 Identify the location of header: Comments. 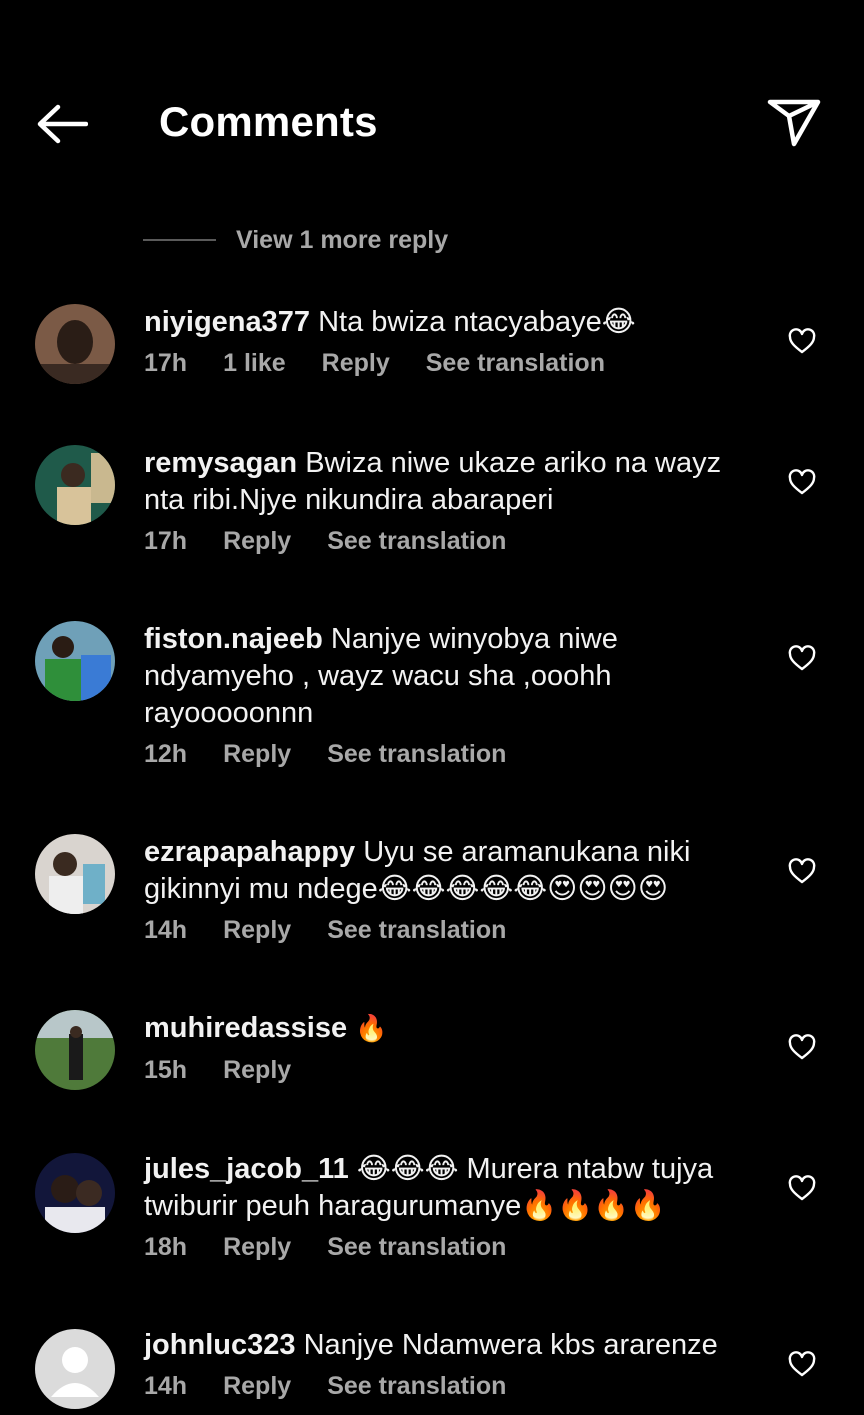
(432, 100).